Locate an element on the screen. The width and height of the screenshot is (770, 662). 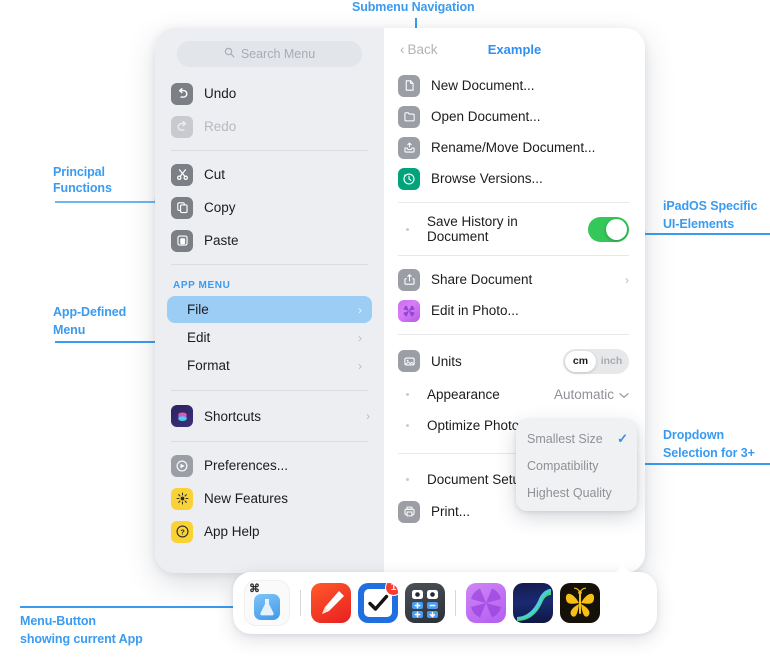
appearance-dropdown: Automatic is located at coordinates (591, 394).